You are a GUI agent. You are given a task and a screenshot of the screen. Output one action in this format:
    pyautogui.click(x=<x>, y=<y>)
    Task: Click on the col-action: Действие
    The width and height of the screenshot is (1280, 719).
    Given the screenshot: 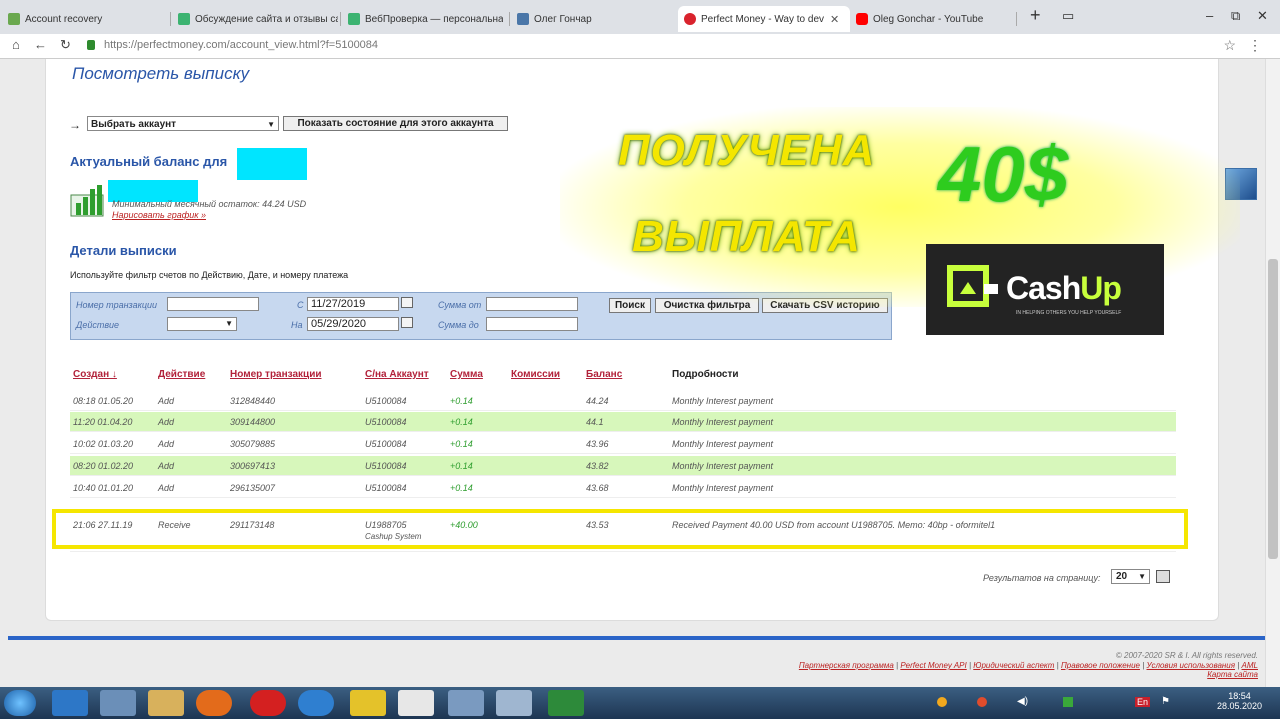 What is the action you would take?
    pyautogui.click(x=181, y=374)
    